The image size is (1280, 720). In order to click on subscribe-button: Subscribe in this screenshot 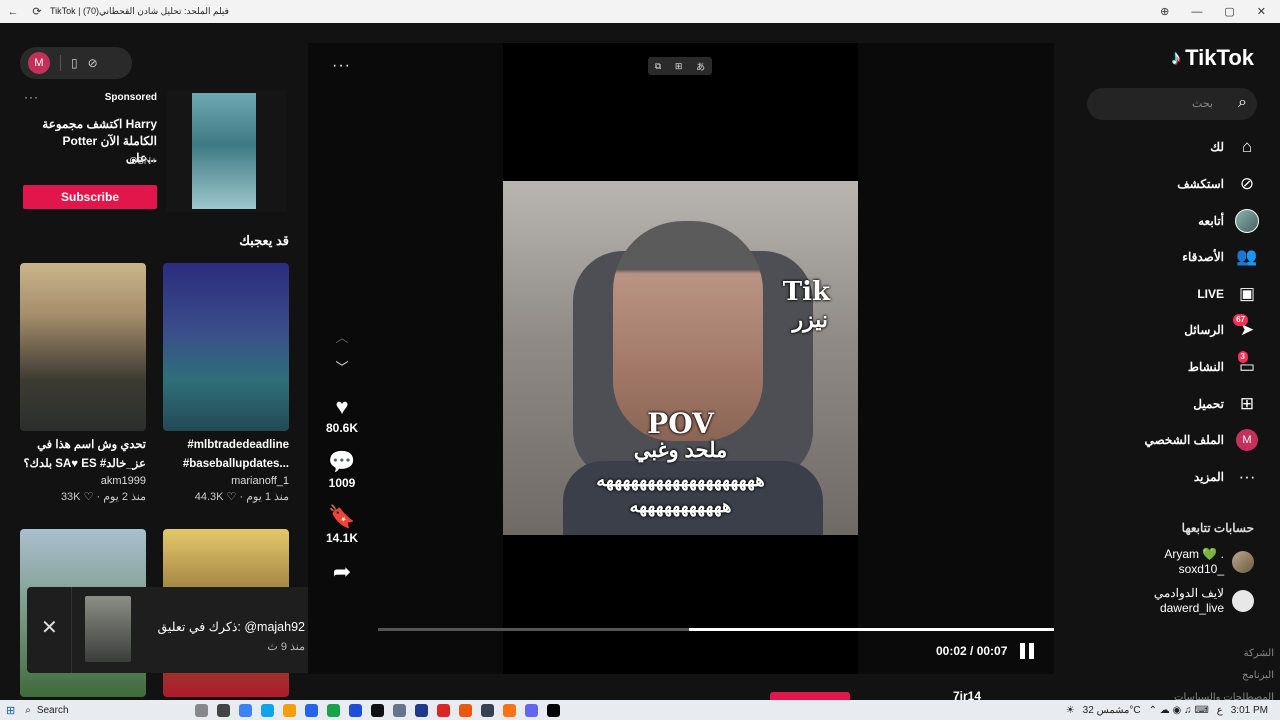, I will do `click(90, 197)`.